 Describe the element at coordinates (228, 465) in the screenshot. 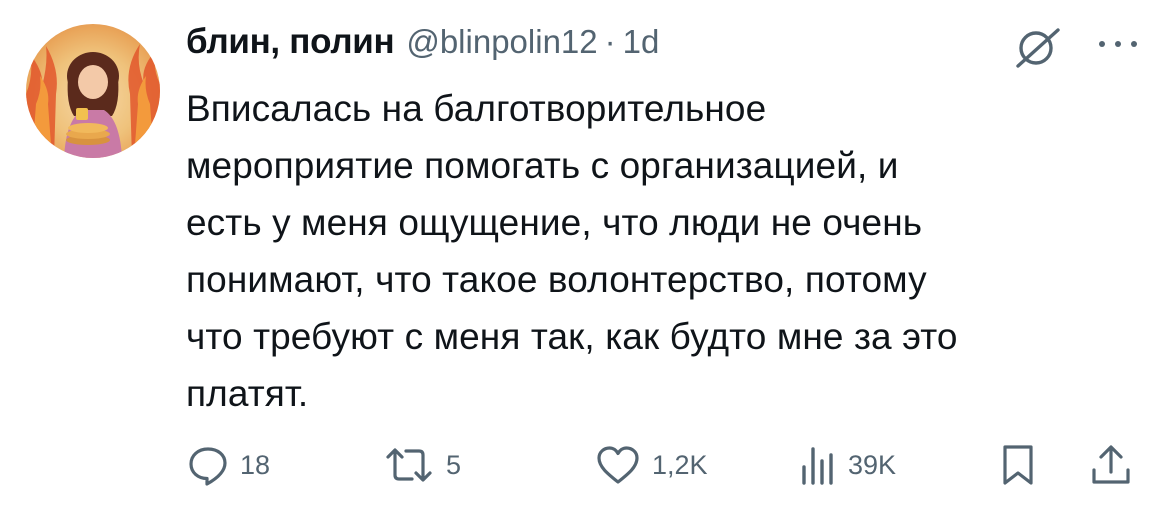

I see `reply-button: 18` at that location.